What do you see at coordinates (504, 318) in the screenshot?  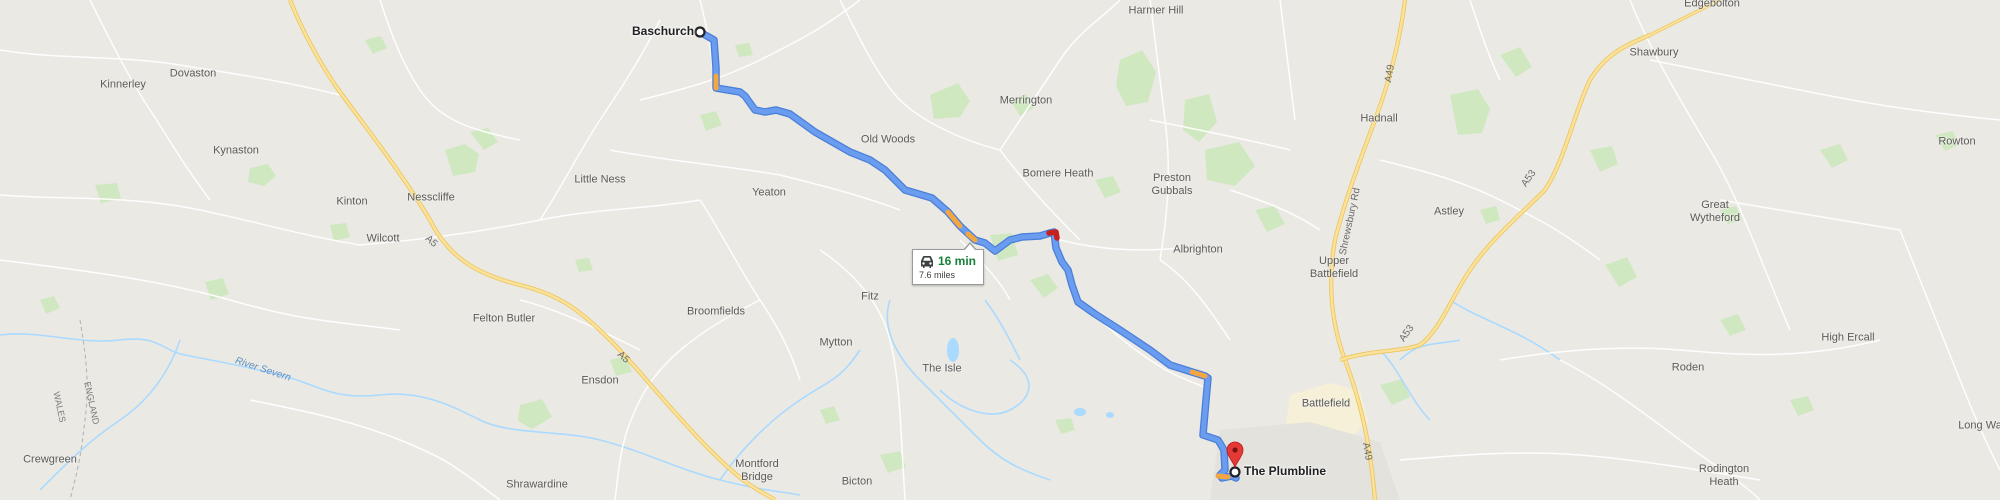 I see `place-label: Felton Butler` at bounding box center [504, 318].